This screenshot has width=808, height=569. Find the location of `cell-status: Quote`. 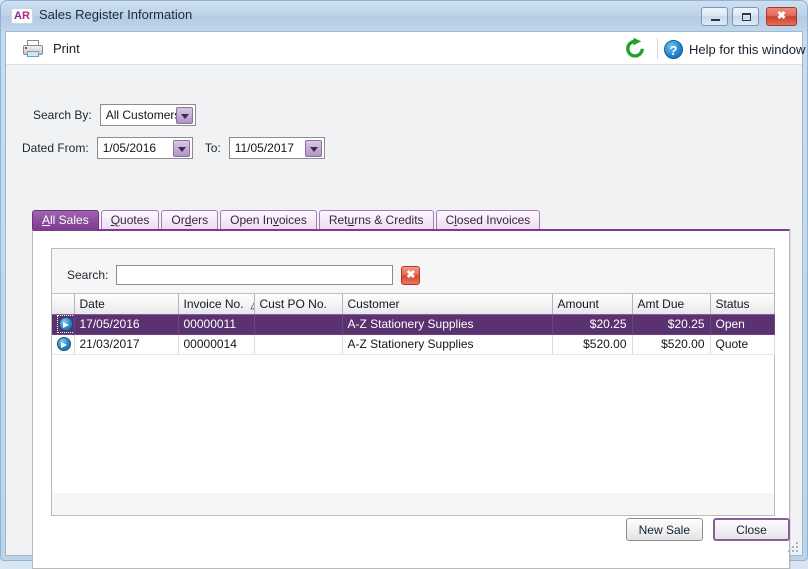

cell-status: Quote is located at coordinates (742, 344).